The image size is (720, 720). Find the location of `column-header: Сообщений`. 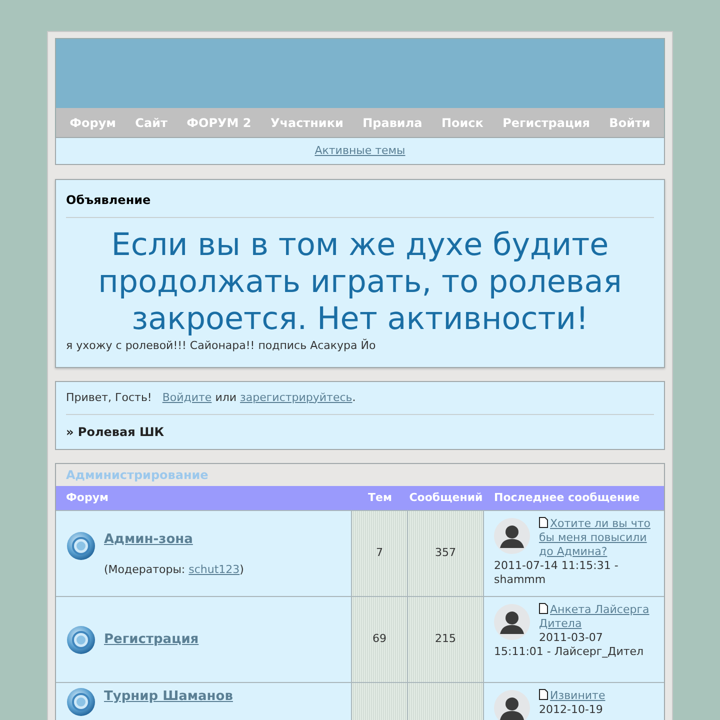

column-header: Сообщений is located at coordinates (446, 498).